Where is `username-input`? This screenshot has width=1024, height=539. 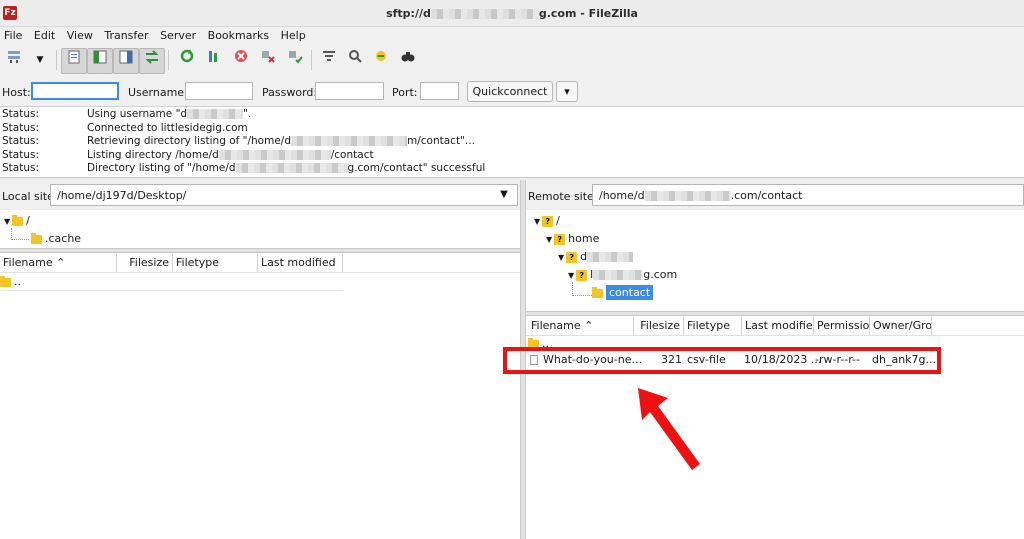
username-input is located at coordinates (219, 91).